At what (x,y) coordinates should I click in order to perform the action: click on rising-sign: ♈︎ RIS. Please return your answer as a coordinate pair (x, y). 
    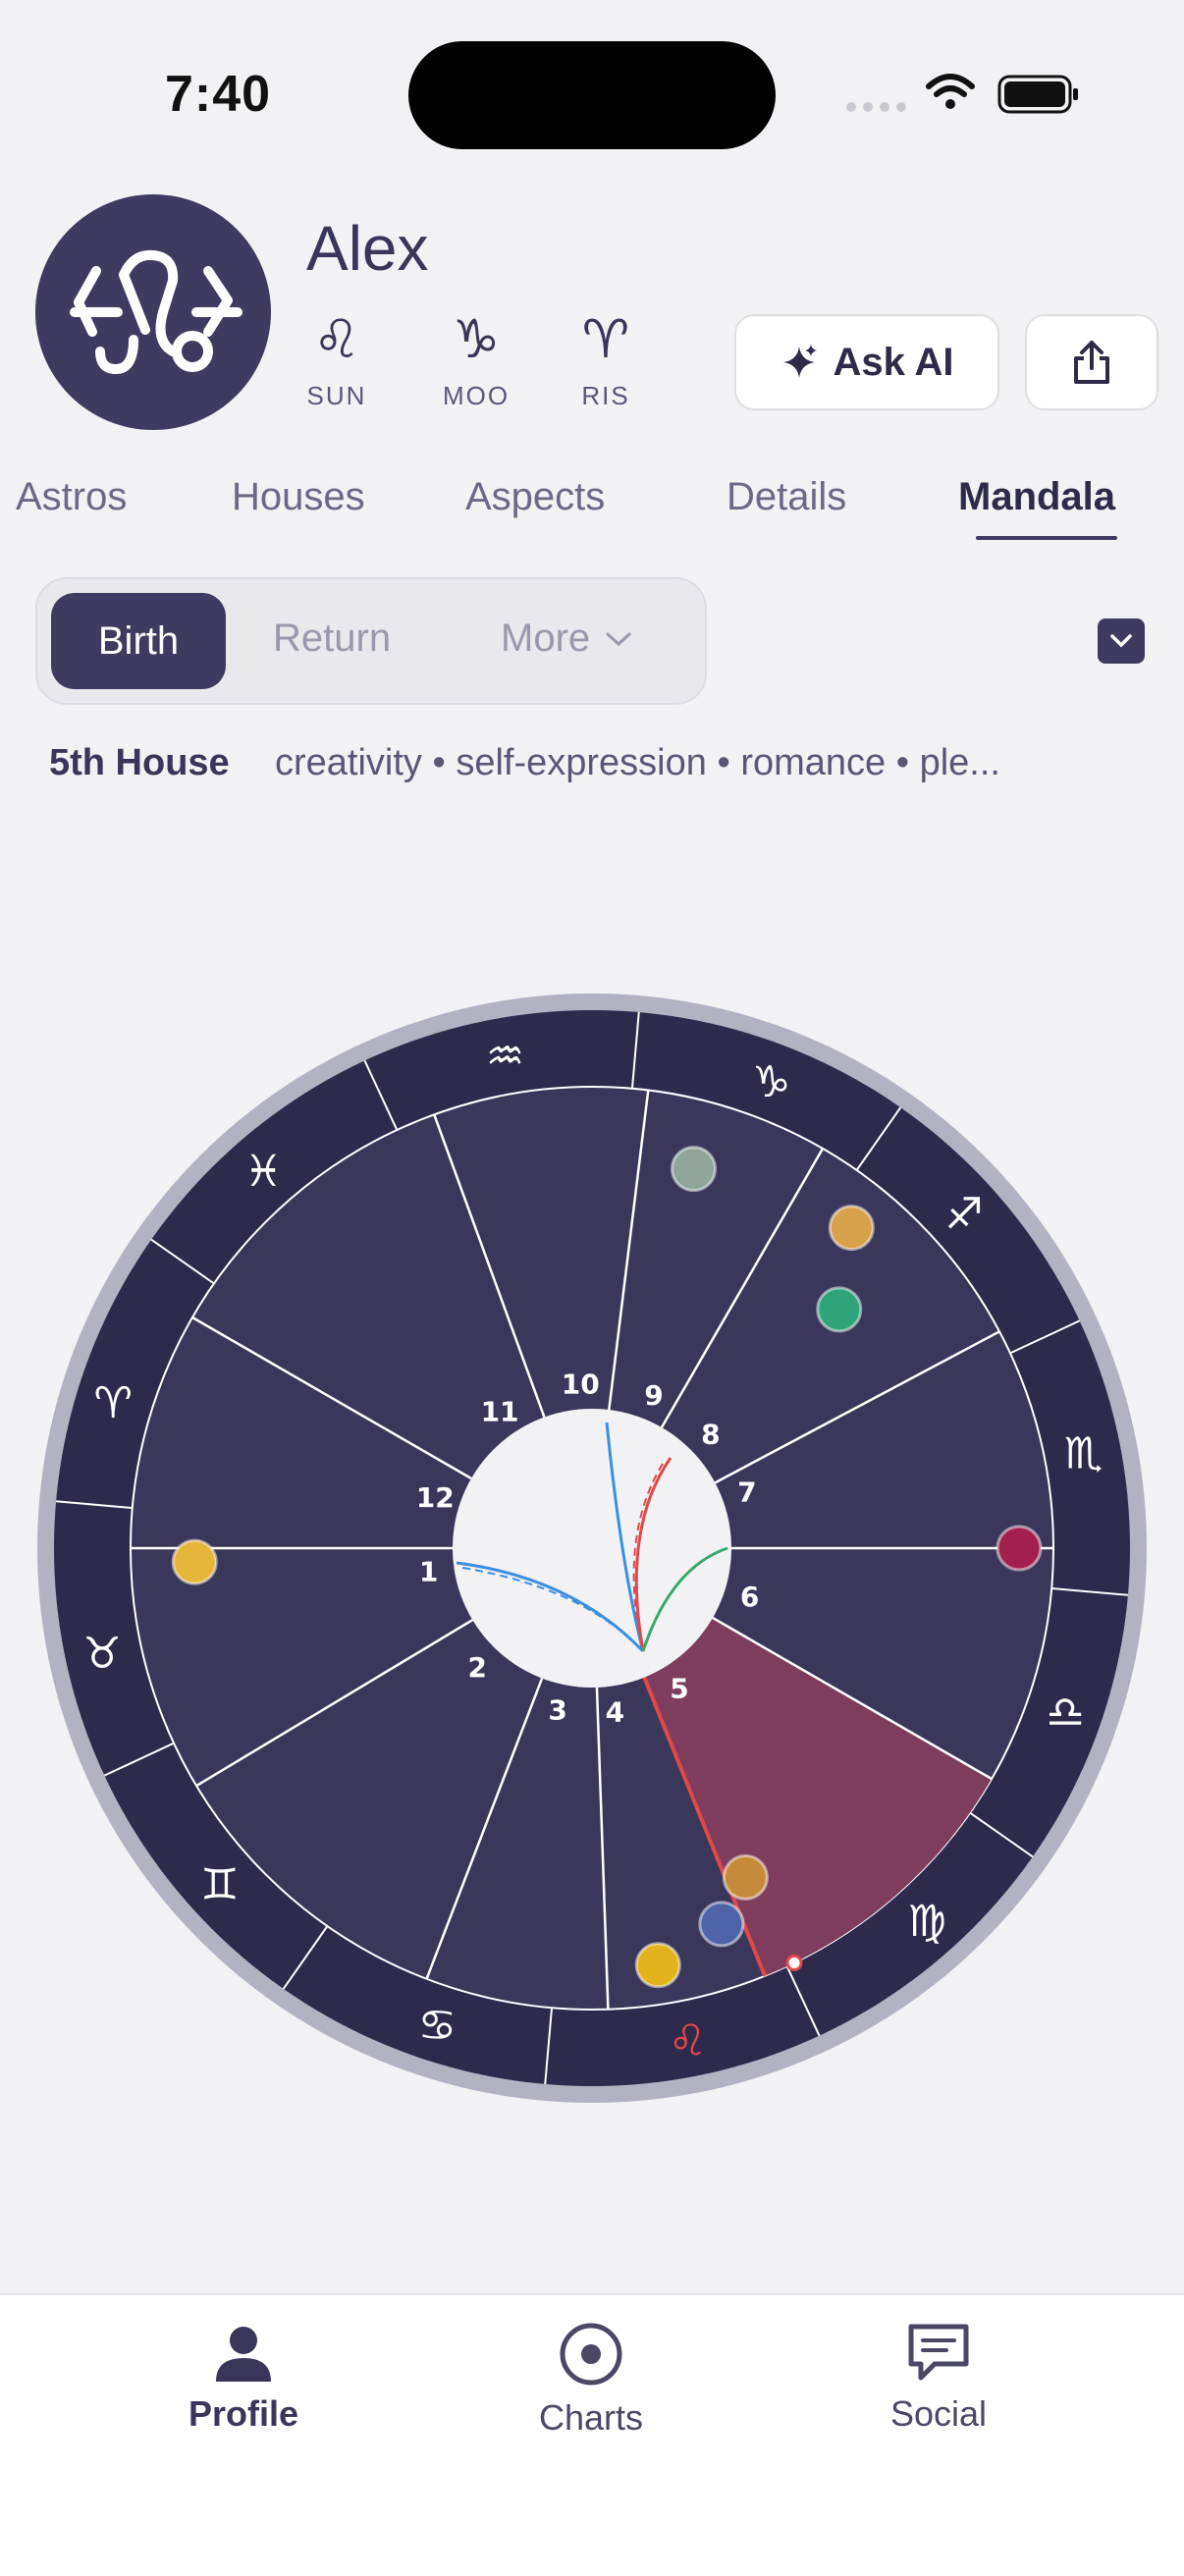
    Looking at the image, I should click on (606, 361).